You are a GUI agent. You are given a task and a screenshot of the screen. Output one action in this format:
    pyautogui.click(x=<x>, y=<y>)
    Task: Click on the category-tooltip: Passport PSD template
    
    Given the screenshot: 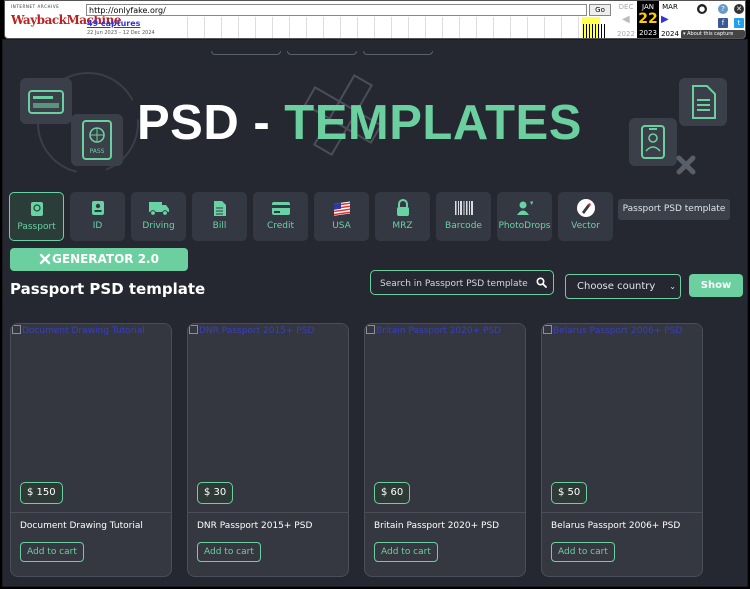 What is the action you would take?
    pyautogui.click(x=674, y=209)
    